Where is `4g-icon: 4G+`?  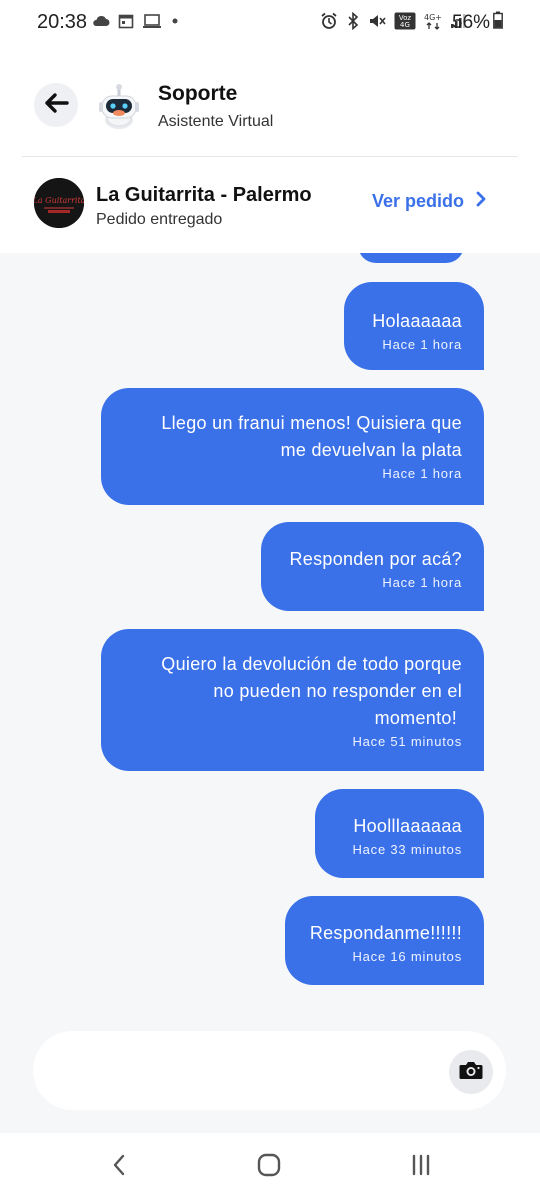
4g-icon: 4G+ is located at coordinates (433, 23).